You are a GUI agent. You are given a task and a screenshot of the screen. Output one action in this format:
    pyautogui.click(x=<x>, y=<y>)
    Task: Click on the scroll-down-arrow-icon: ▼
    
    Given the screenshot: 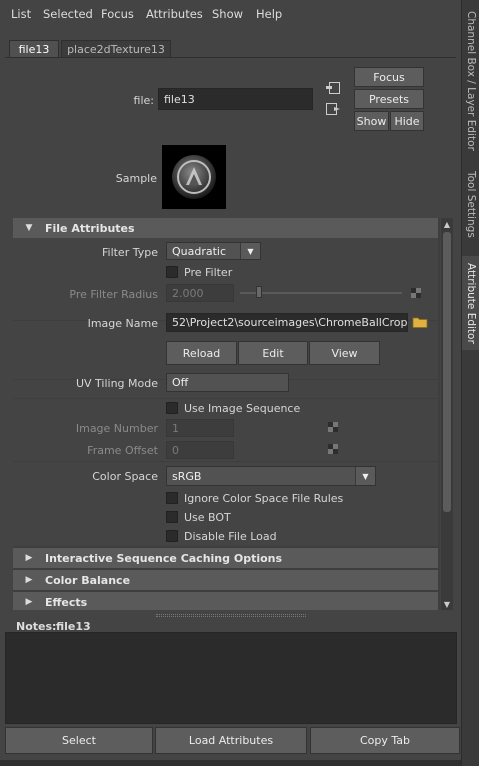 What is the action you would take?
    pyautogui.click(x=447, y=604)
    